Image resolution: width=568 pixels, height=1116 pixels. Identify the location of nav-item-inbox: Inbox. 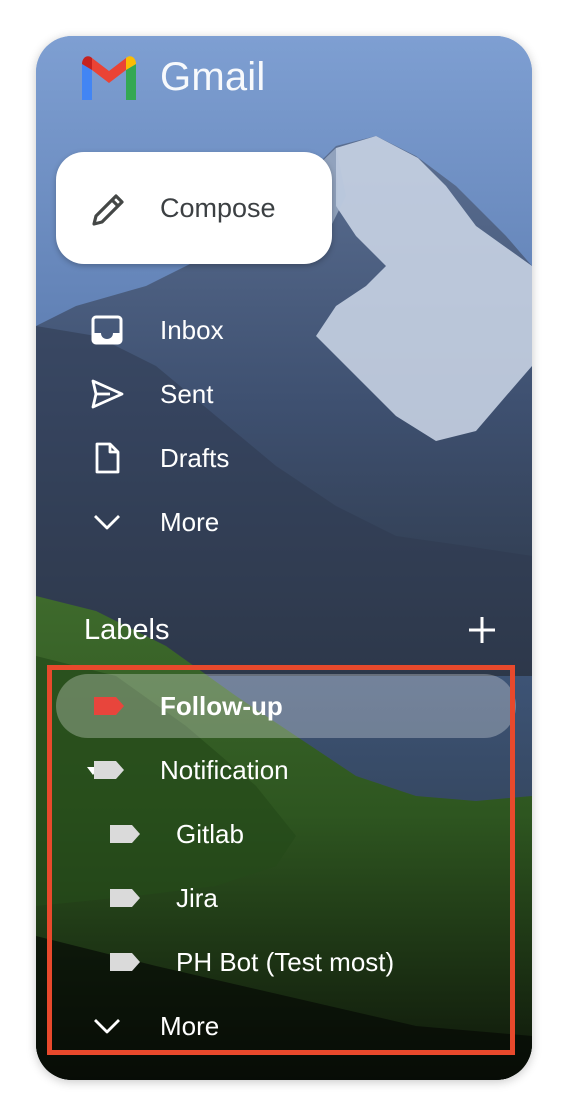
(276, 330).